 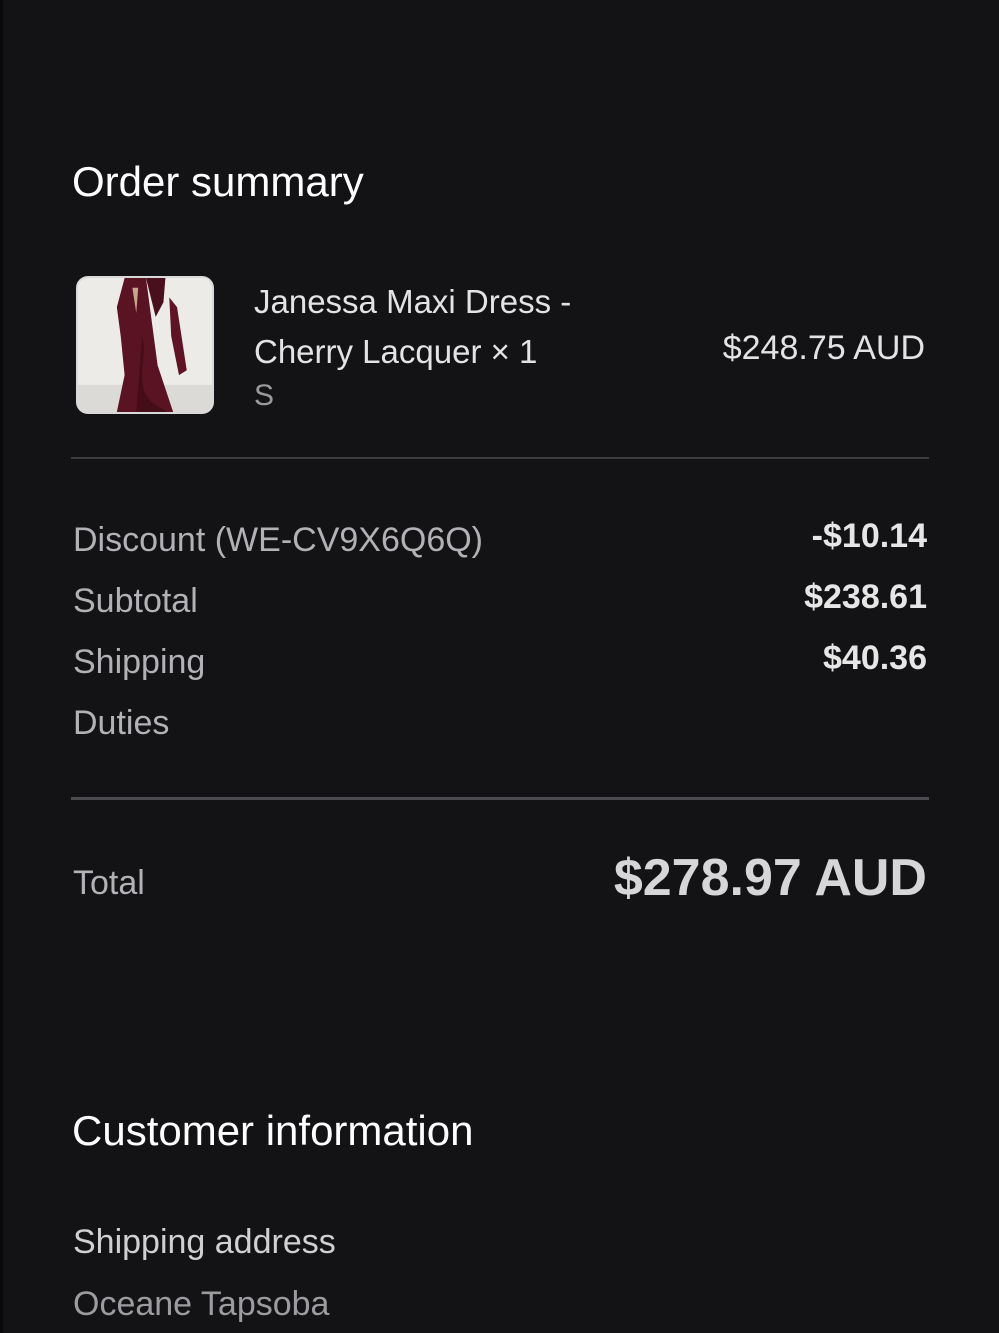 What do you see at coordinates (413, 326) in the screenshot?
I see `product-name: Janessa Maxi Dress - Cherry Lacquer × 1` at bounding box center [413, 326].